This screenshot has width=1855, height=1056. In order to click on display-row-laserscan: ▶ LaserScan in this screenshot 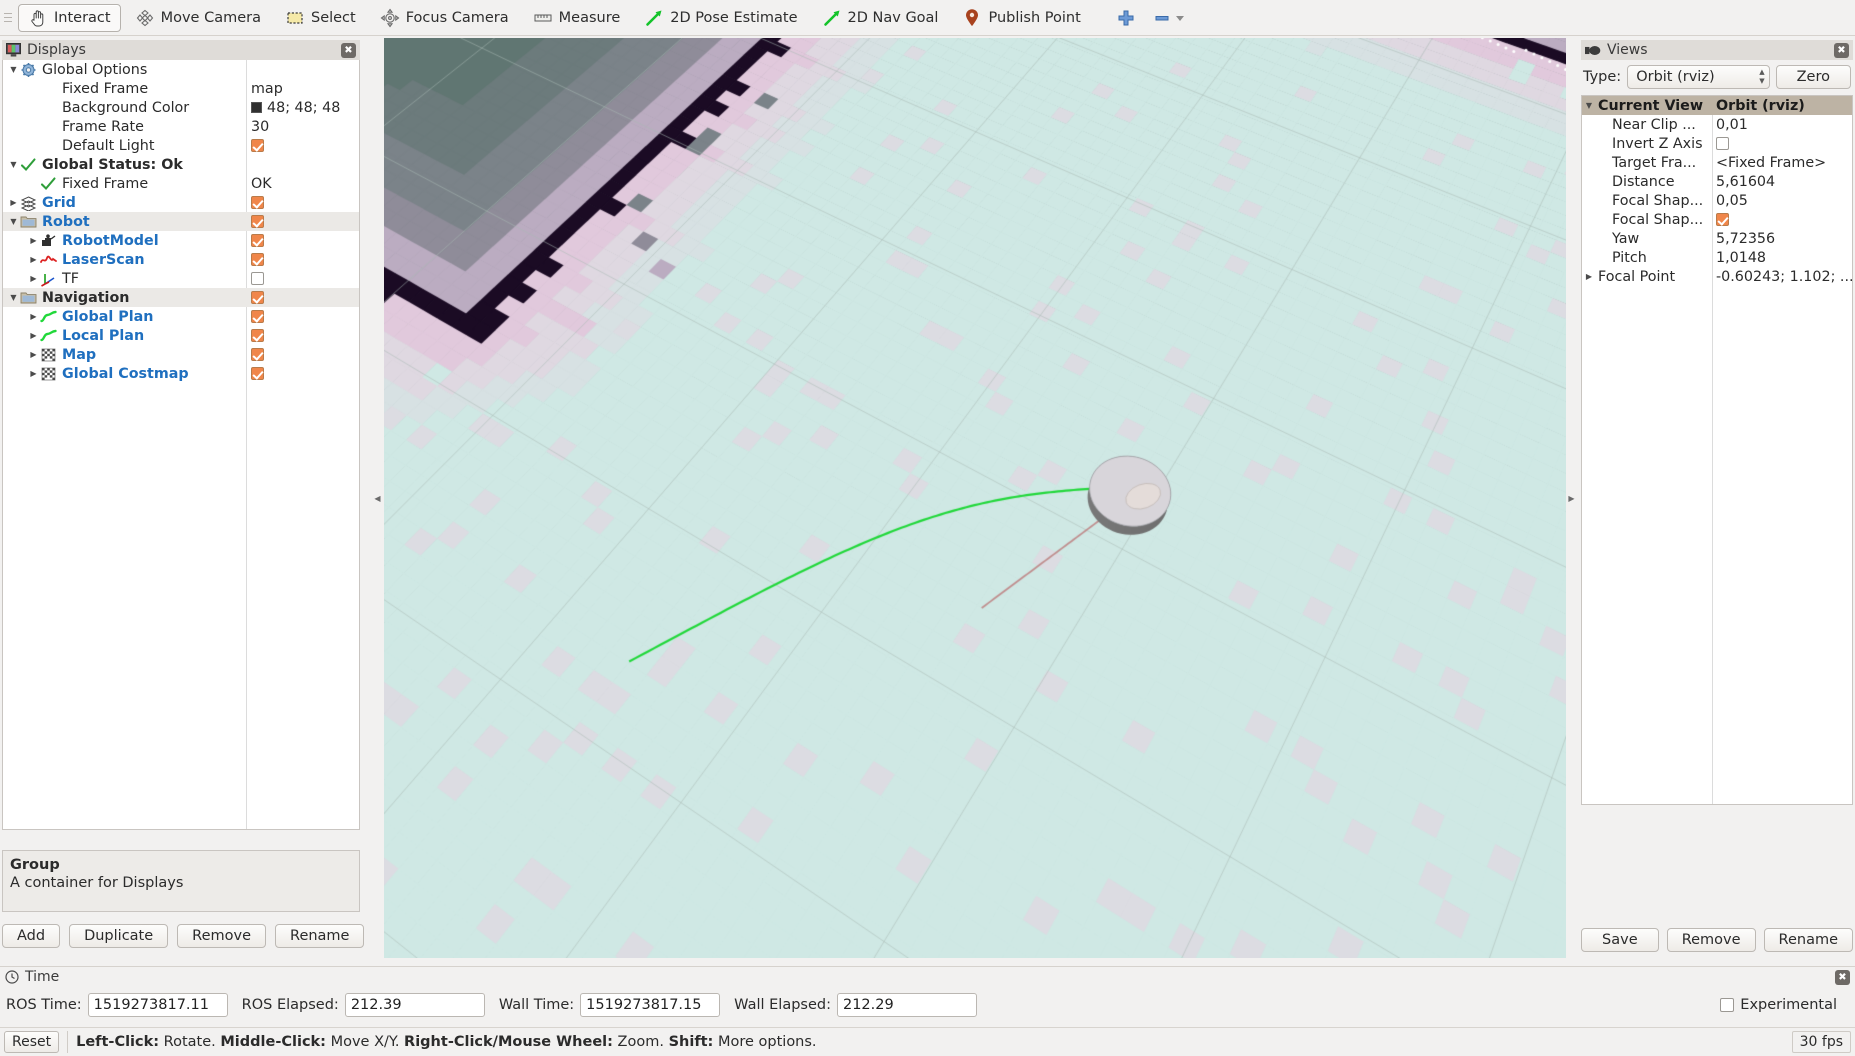, I will do `click(181, 259)`.